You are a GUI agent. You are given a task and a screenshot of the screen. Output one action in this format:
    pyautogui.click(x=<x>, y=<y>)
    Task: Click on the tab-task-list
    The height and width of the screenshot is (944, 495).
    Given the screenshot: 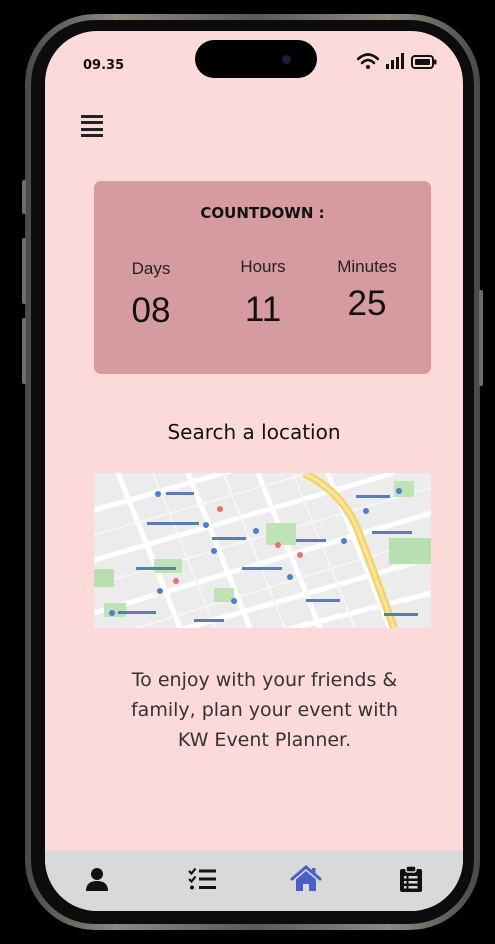 What is the action you would take?
    pyautogui.click(x=202, y=879)
    